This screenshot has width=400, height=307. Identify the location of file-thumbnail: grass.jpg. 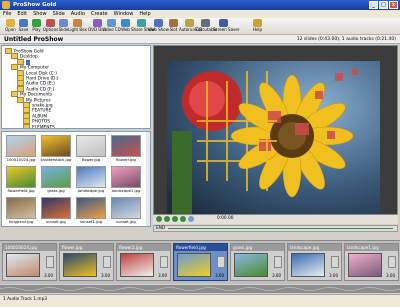
(56, 181).